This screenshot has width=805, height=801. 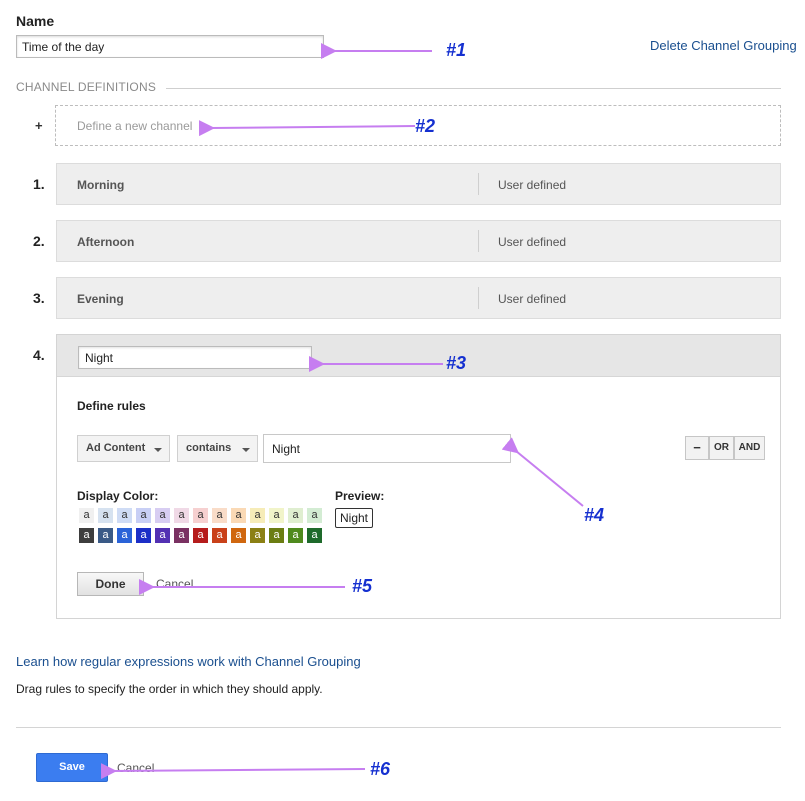 I want to click on and-button: AND, so click(x=749, y=448).